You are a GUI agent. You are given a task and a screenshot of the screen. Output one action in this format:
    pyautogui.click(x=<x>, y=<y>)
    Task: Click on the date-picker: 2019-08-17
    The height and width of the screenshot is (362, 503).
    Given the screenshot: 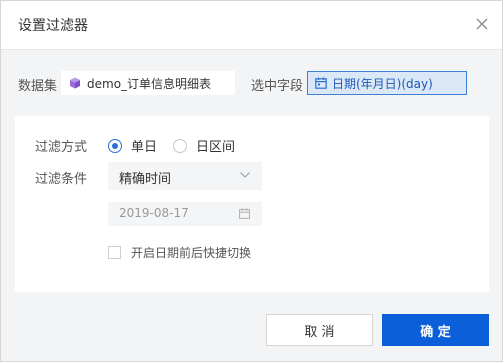 What is the action you would take?
    pyautogui.click(x=185, y=214)
    